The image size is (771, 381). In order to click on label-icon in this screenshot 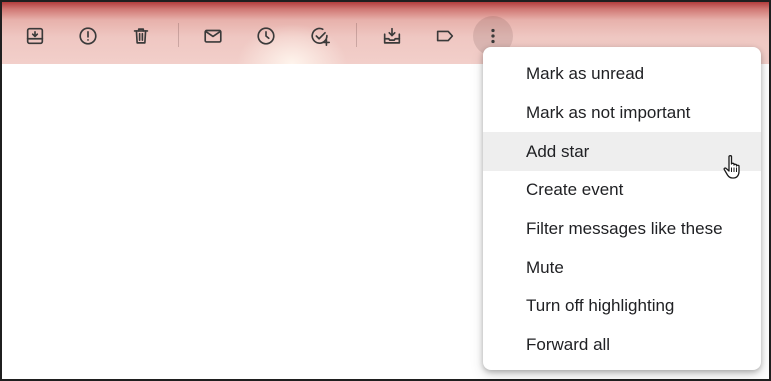, I will do `click(445, 36)`.